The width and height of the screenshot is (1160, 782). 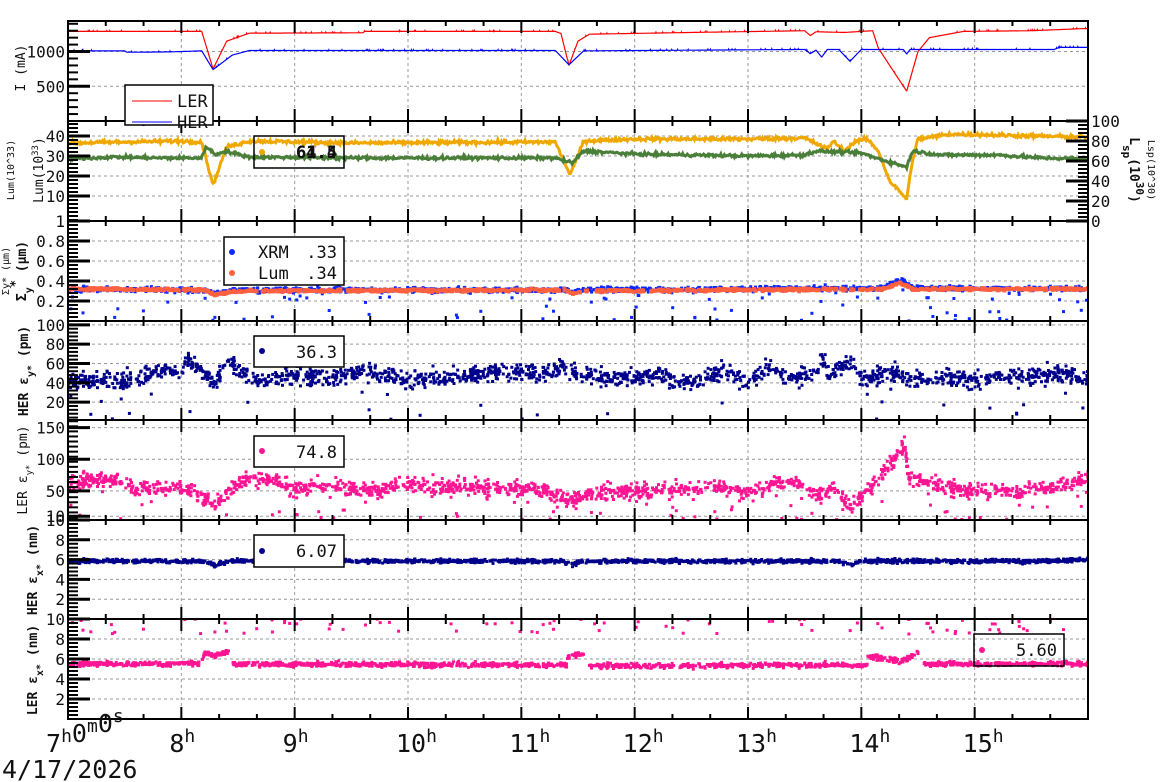 What do you see at coordinates (578, 165) in the screenshot?
I see `panel-luminosity-data` at bounding box center [578, 165].